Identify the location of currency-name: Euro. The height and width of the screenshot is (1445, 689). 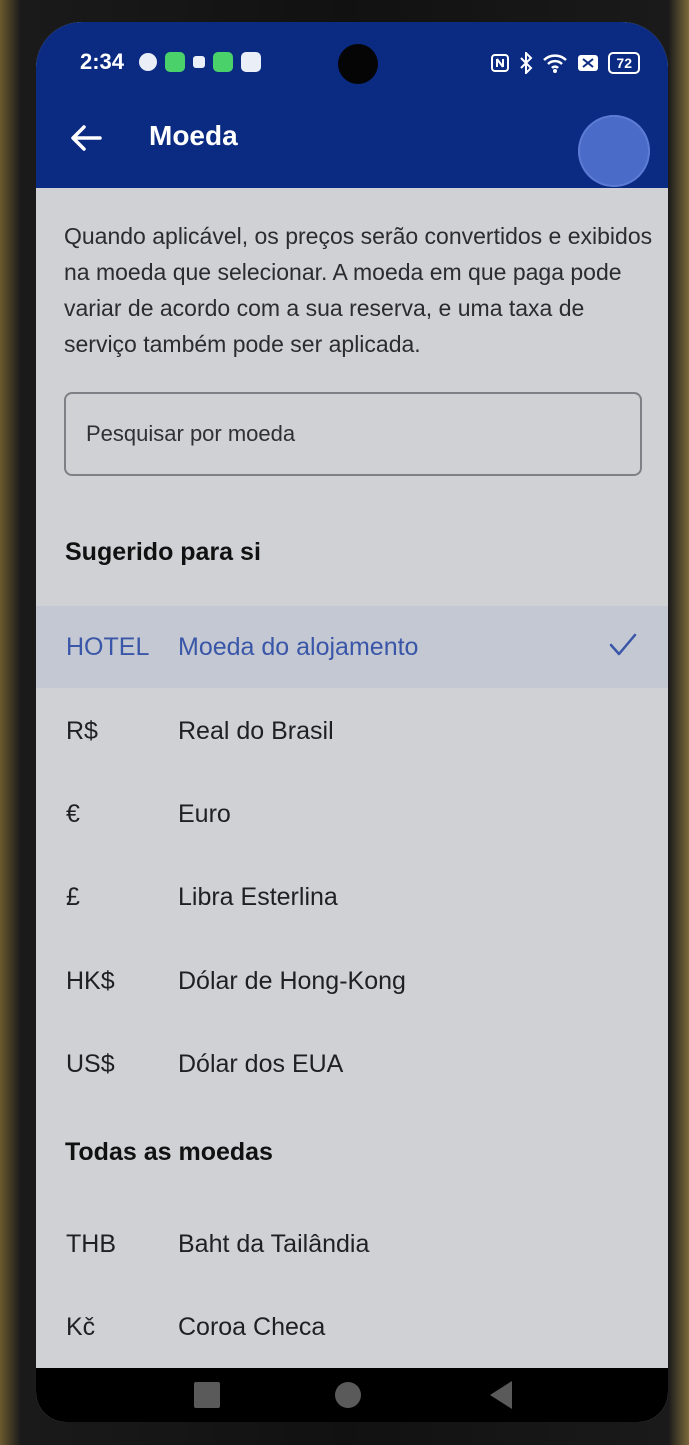
(204, 813).